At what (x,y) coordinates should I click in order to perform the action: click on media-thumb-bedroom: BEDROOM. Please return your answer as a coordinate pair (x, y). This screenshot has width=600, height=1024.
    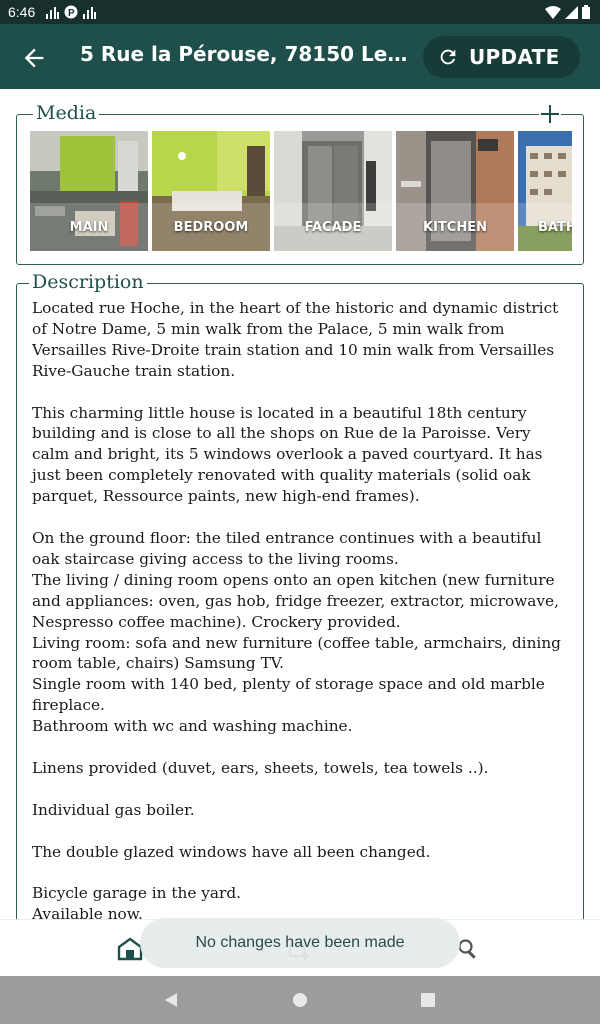
    Looking at the image, I should click on (211, 191).